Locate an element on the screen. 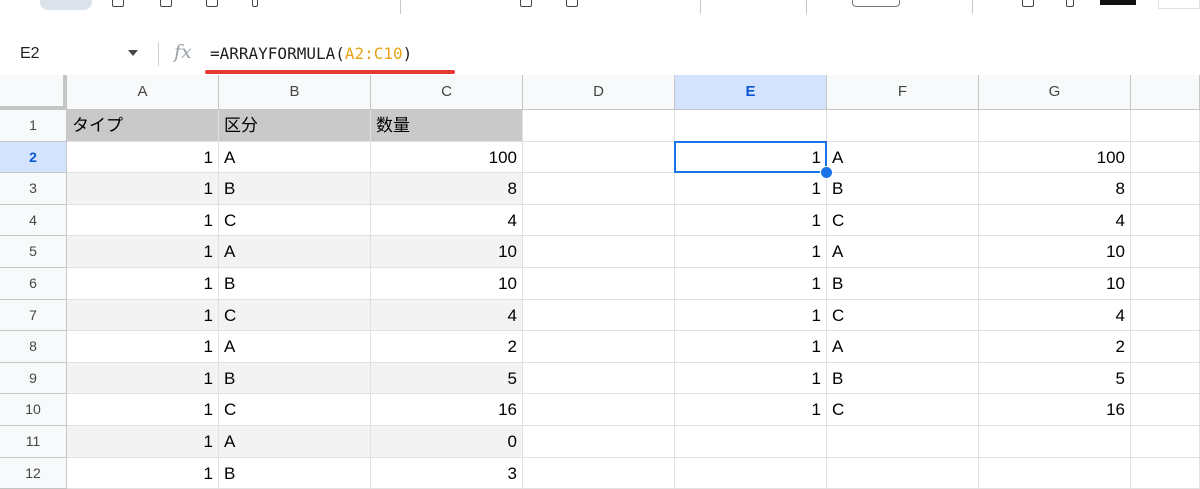 This screenshot has height=489, width=1200. cell-A4: 1 is located at coordinates (143, 220).